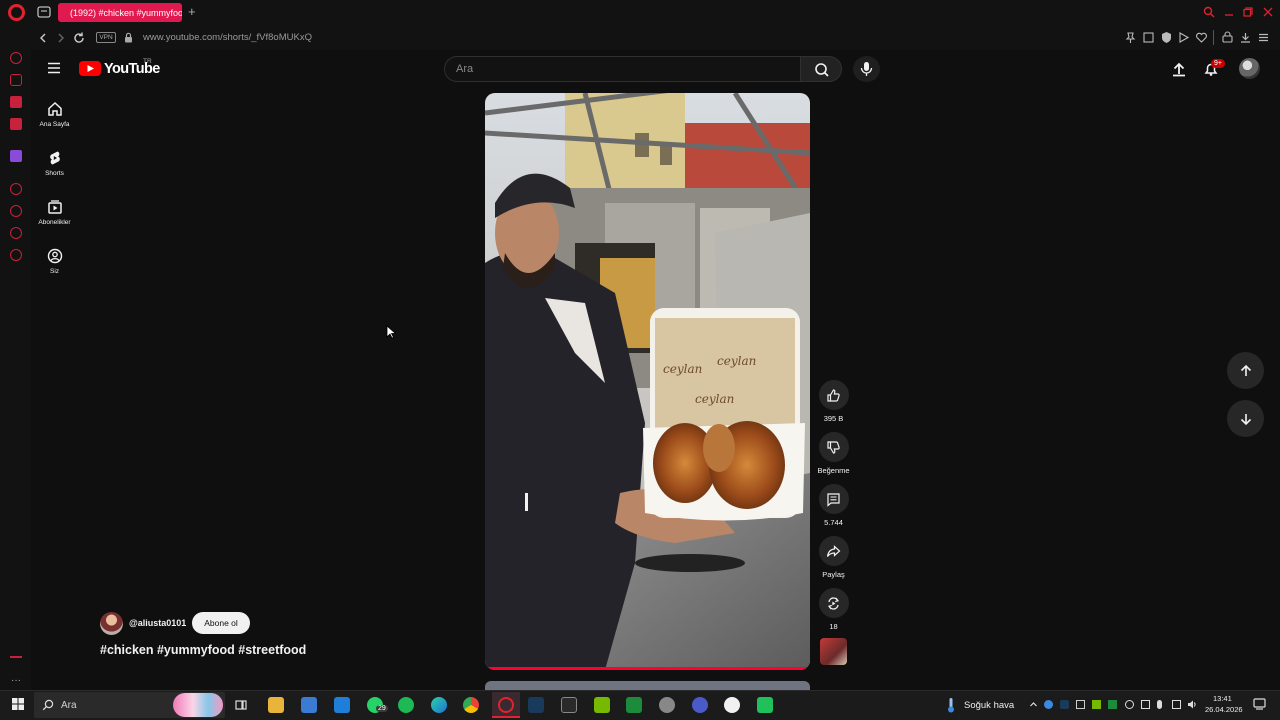  I want to click on aria-ai-icon, so click(16, 58).